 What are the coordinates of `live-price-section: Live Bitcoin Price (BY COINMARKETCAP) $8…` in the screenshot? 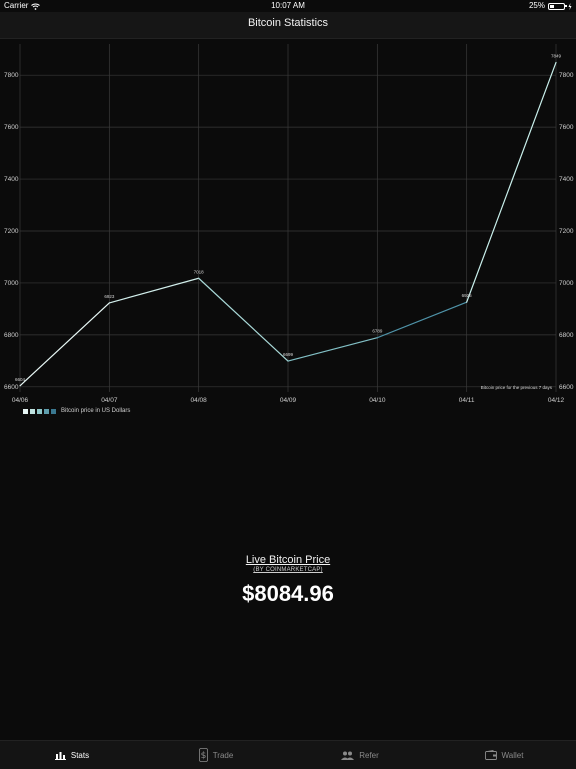 It's located at (288, 580).